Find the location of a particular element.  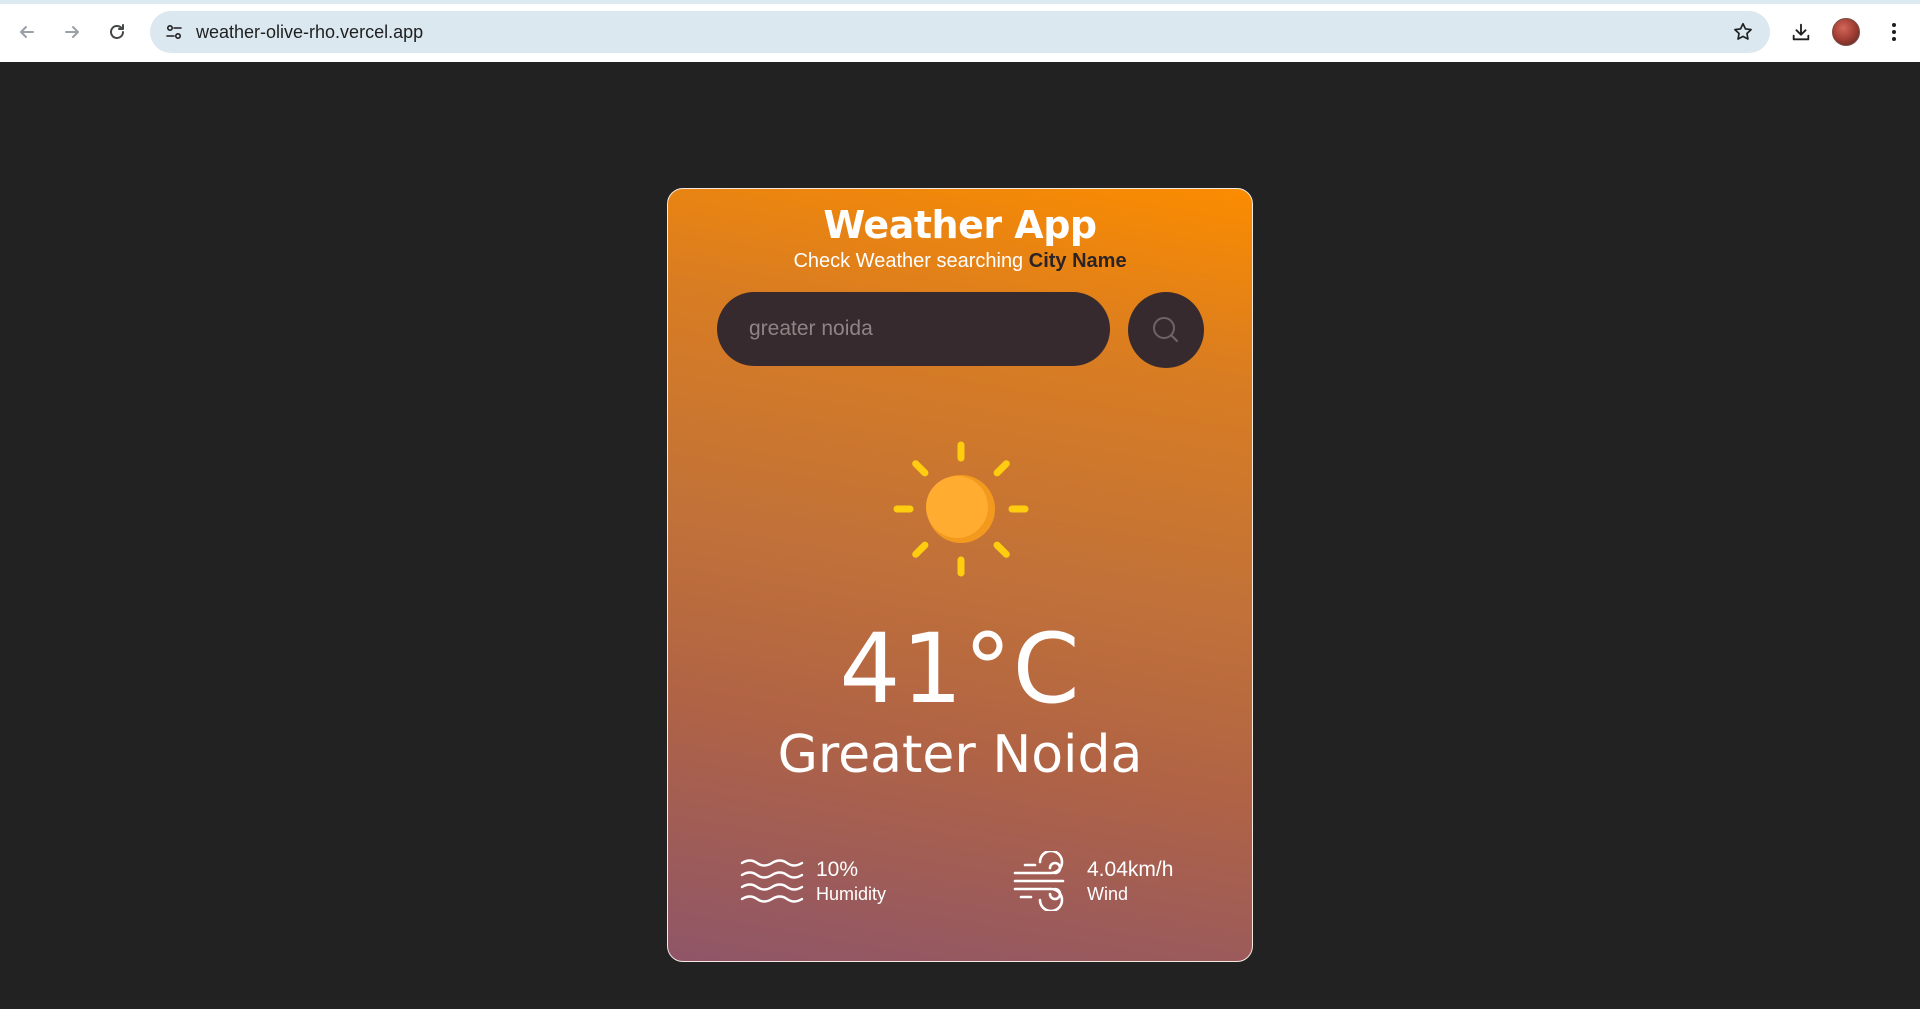

city-search-input is located at coordinates (913, 329).